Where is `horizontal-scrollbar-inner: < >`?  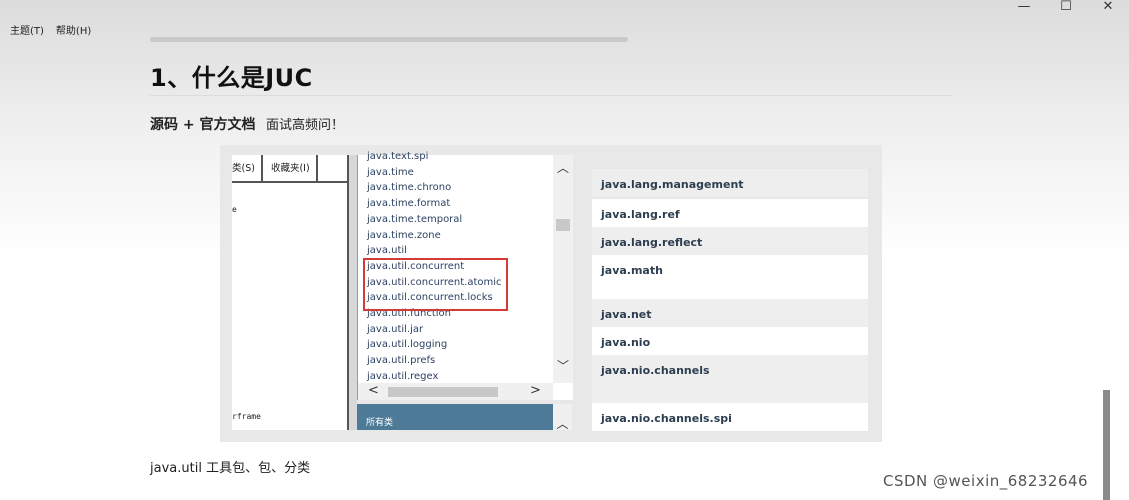 horizontal-scrollbar-inner: < > is located at coordinates (455, 391).